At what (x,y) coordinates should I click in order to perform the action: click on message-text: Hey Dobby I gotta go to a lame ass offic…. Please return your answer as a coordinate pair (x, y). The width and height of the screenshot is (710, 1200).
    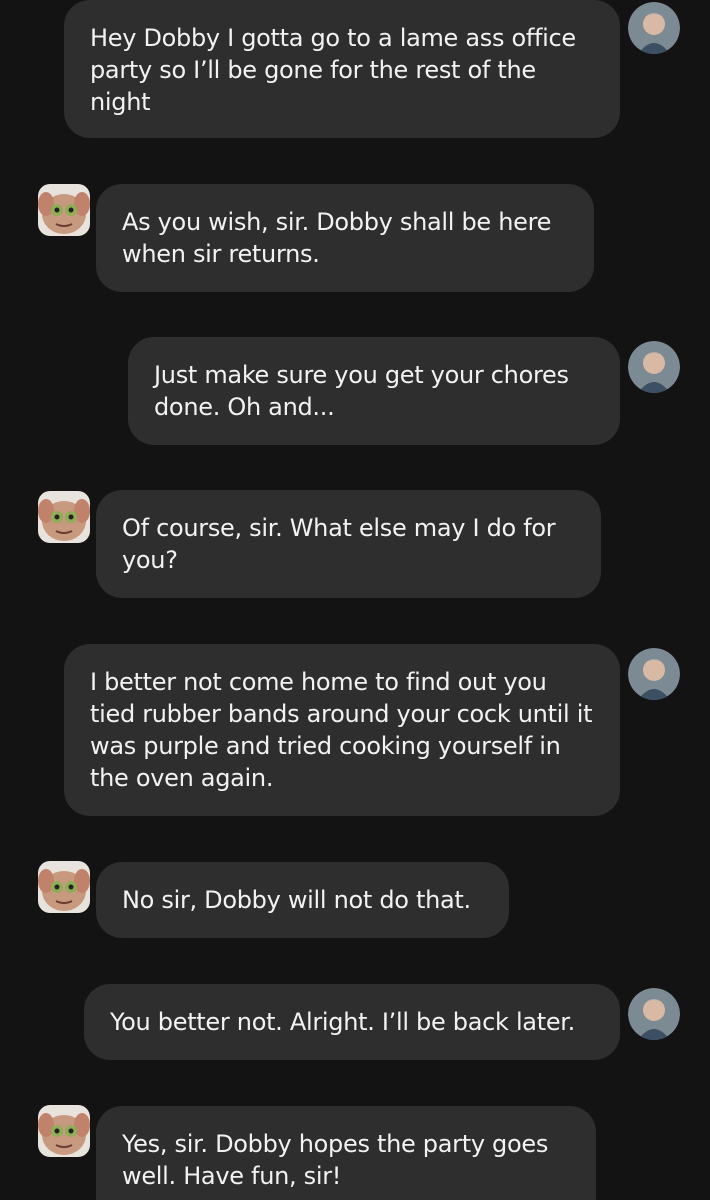
    Looking at the image, I should click on (333, 70).